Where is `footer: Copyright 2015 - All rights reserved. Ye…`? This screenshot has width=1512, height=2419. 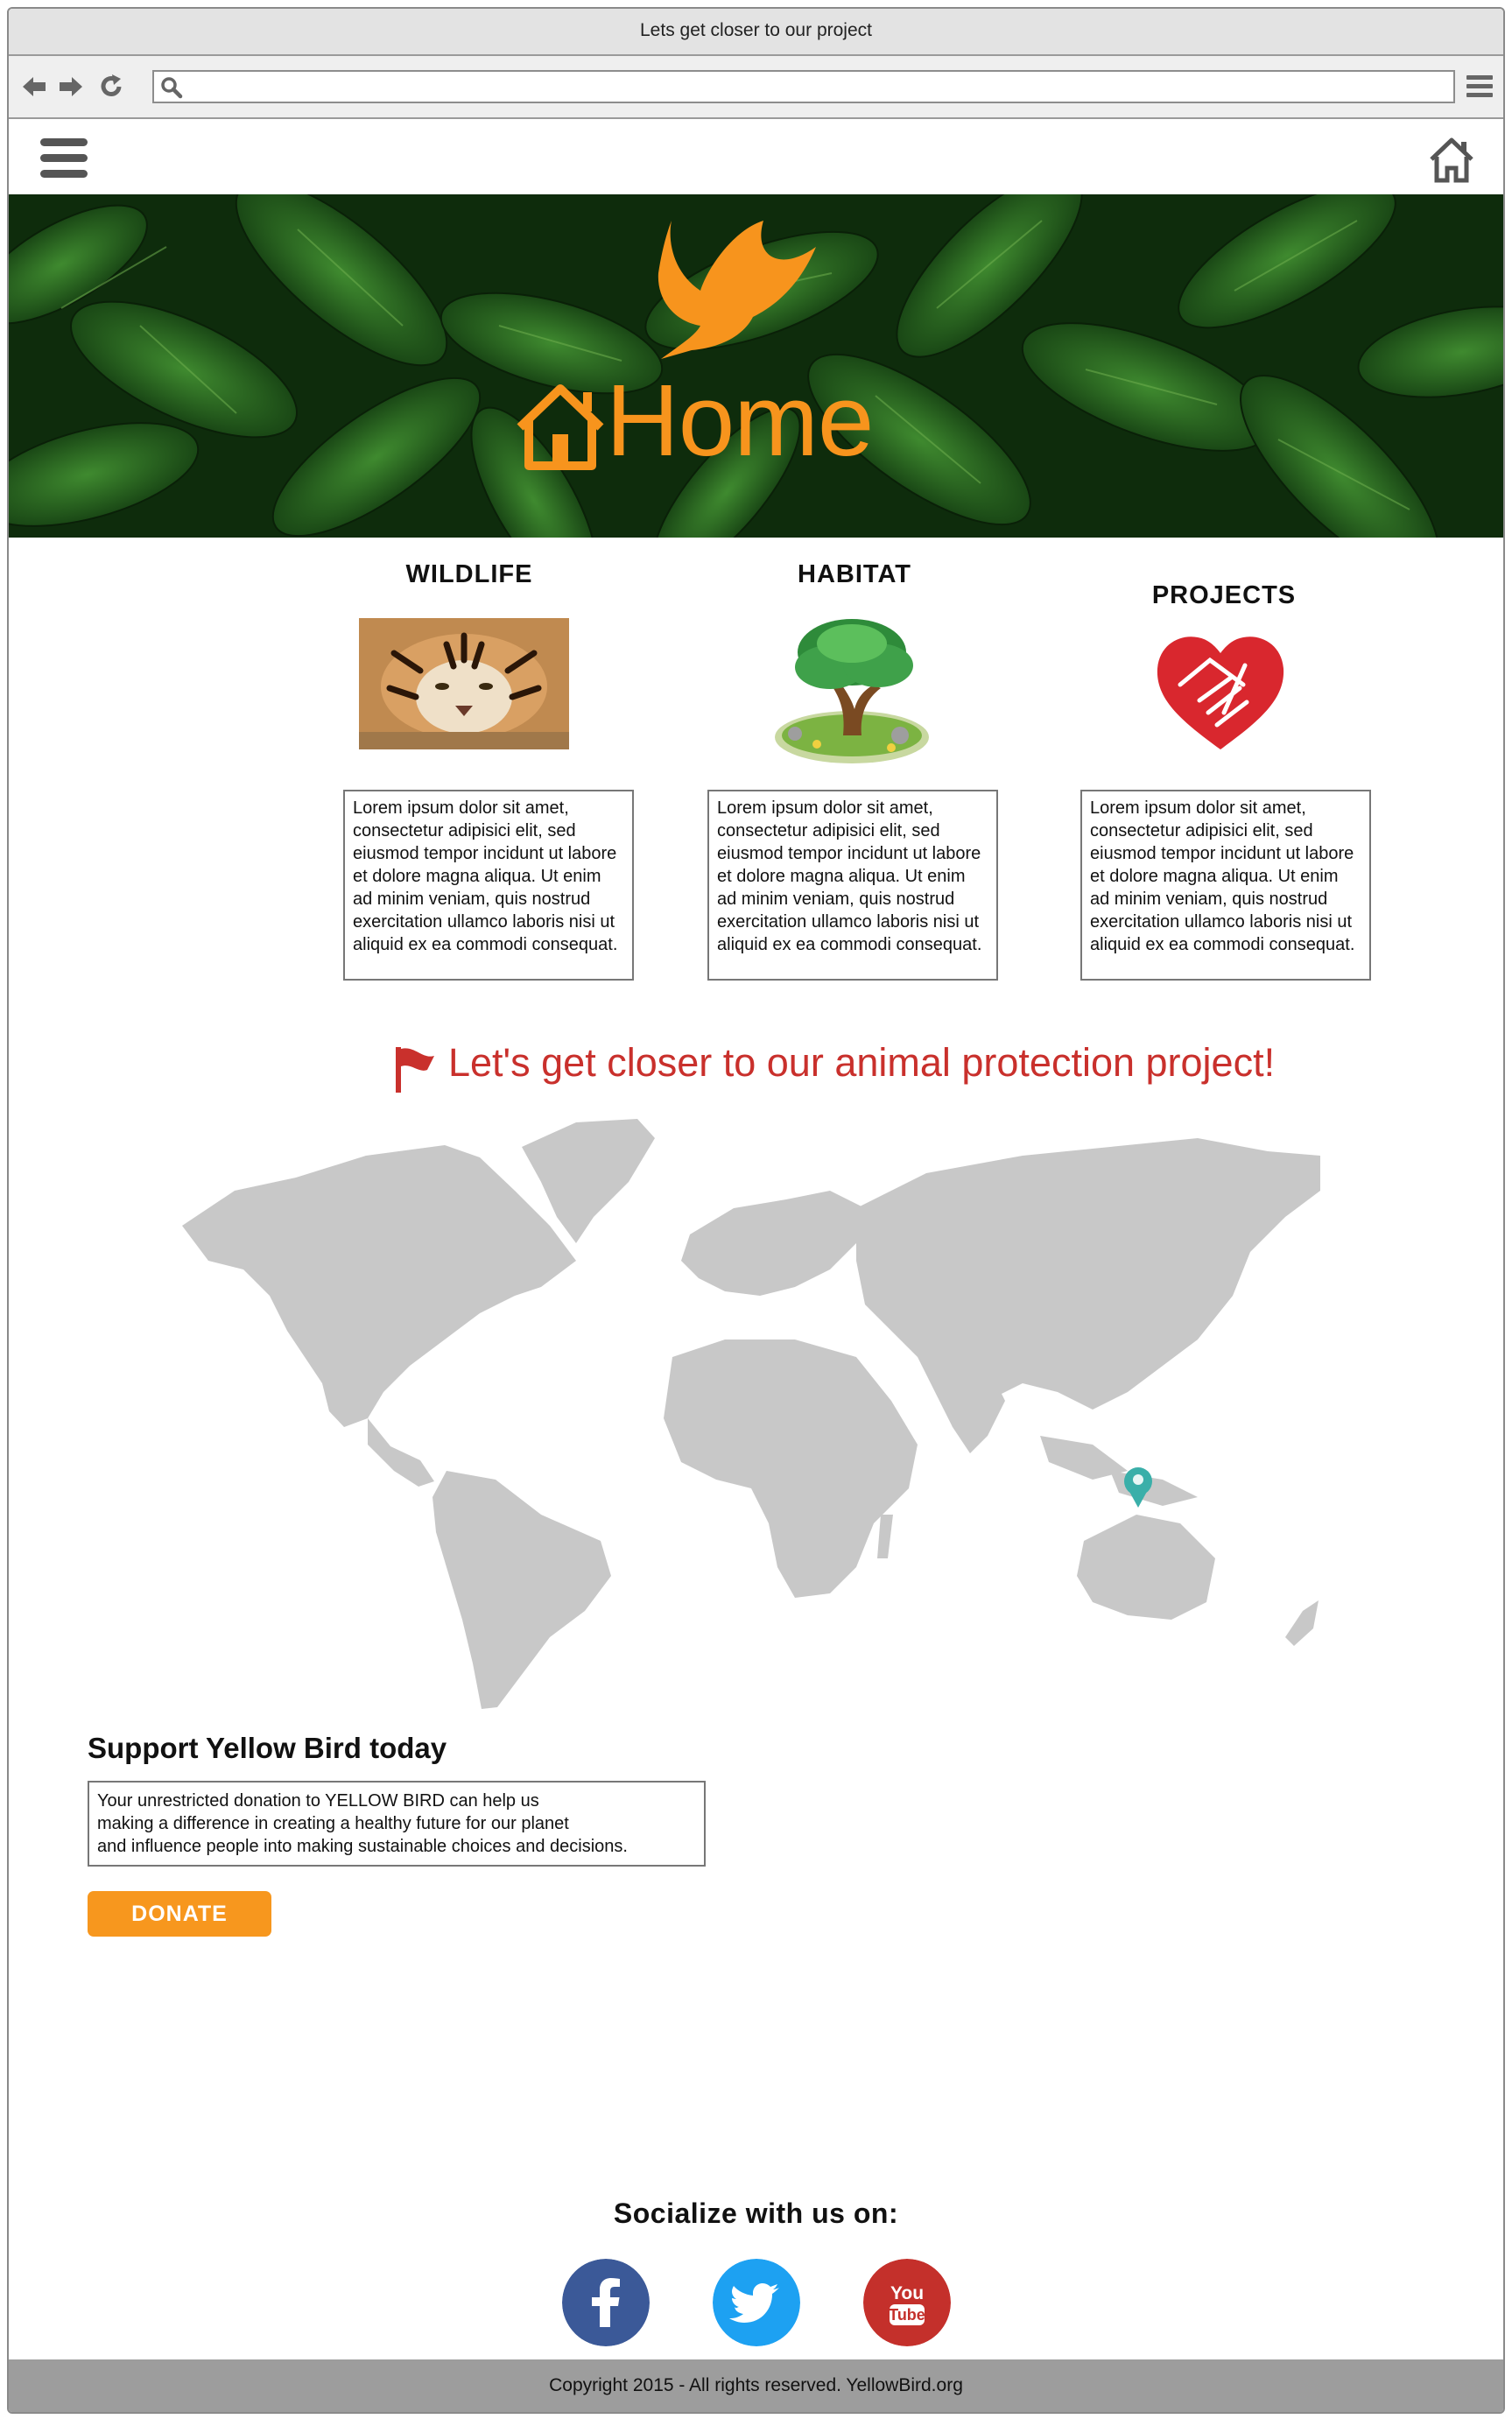 footer: Copyright 2015 - All rights reserved. Ye… is located at coordinates (756, 2385).